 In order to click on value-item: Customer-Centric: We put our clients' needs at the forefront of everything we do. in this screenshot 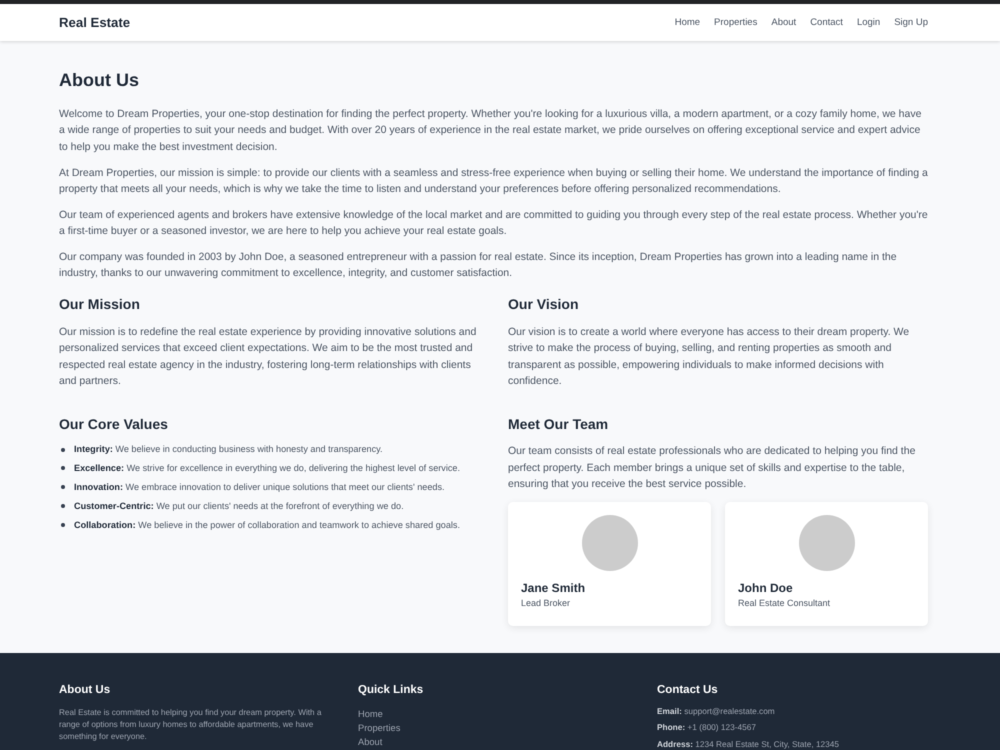, I will do `click(239, 506)`.